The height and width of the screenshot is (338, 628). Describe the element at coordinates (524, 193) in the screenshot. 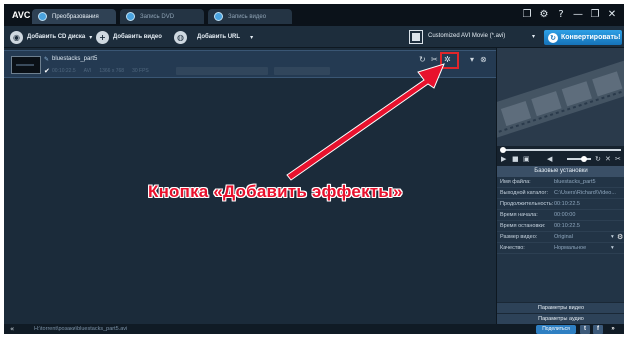

I see `setting-label: Выходной каталог:` at that location.